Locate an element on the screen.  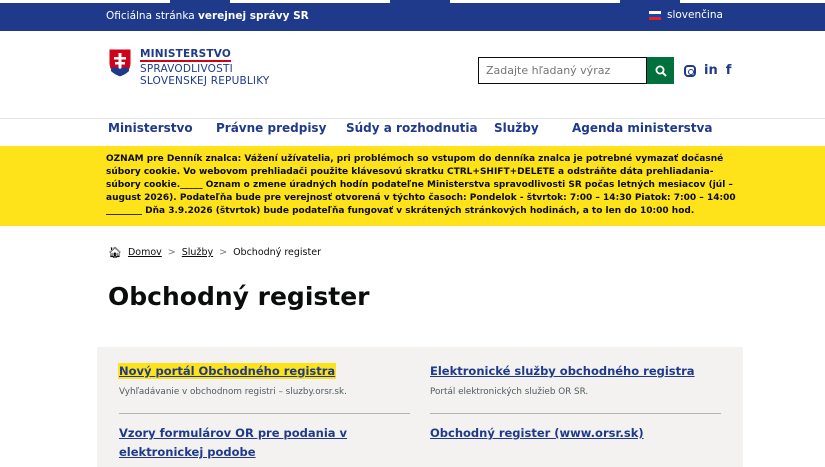
service-link: Nový portál Obchodného registra is located at coordinates (227, 371).